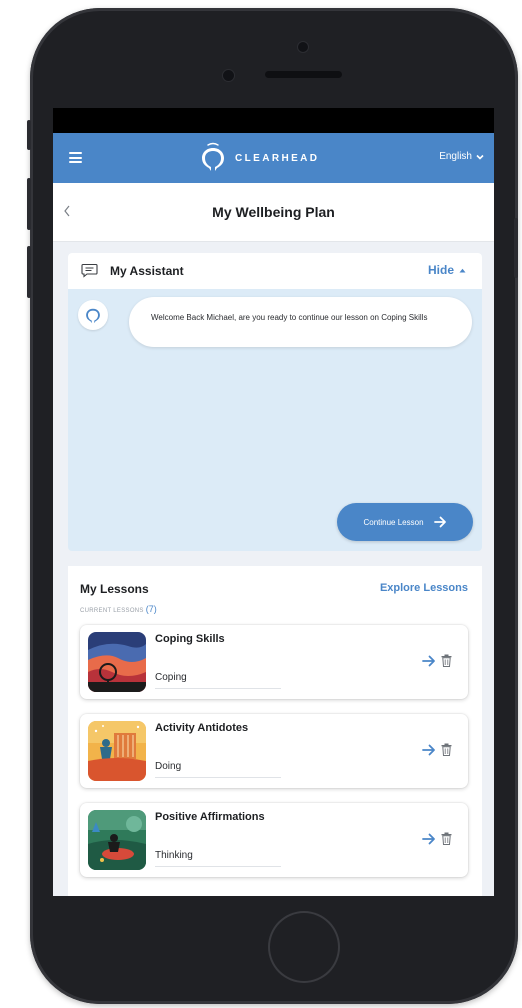 The image size is (522, 1008). Describe the element at coordinates (112, 611) in the screenshot. I see `current-lessons-text: CURRENT LESSONS` at that location.